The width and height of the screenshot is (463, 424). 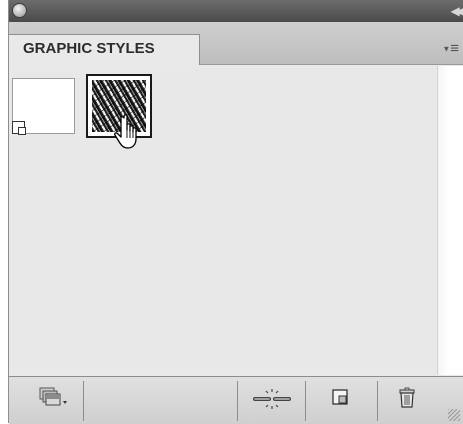 I want to click on break-link-to-style-button, so click(x=272, y=400).